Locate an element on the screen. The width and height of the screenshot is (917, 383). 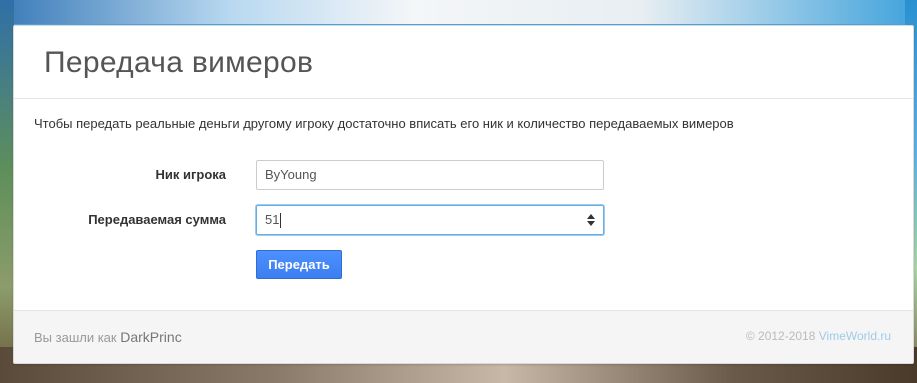
nick-label: Ник игрока is located at coordinates (190, 174).